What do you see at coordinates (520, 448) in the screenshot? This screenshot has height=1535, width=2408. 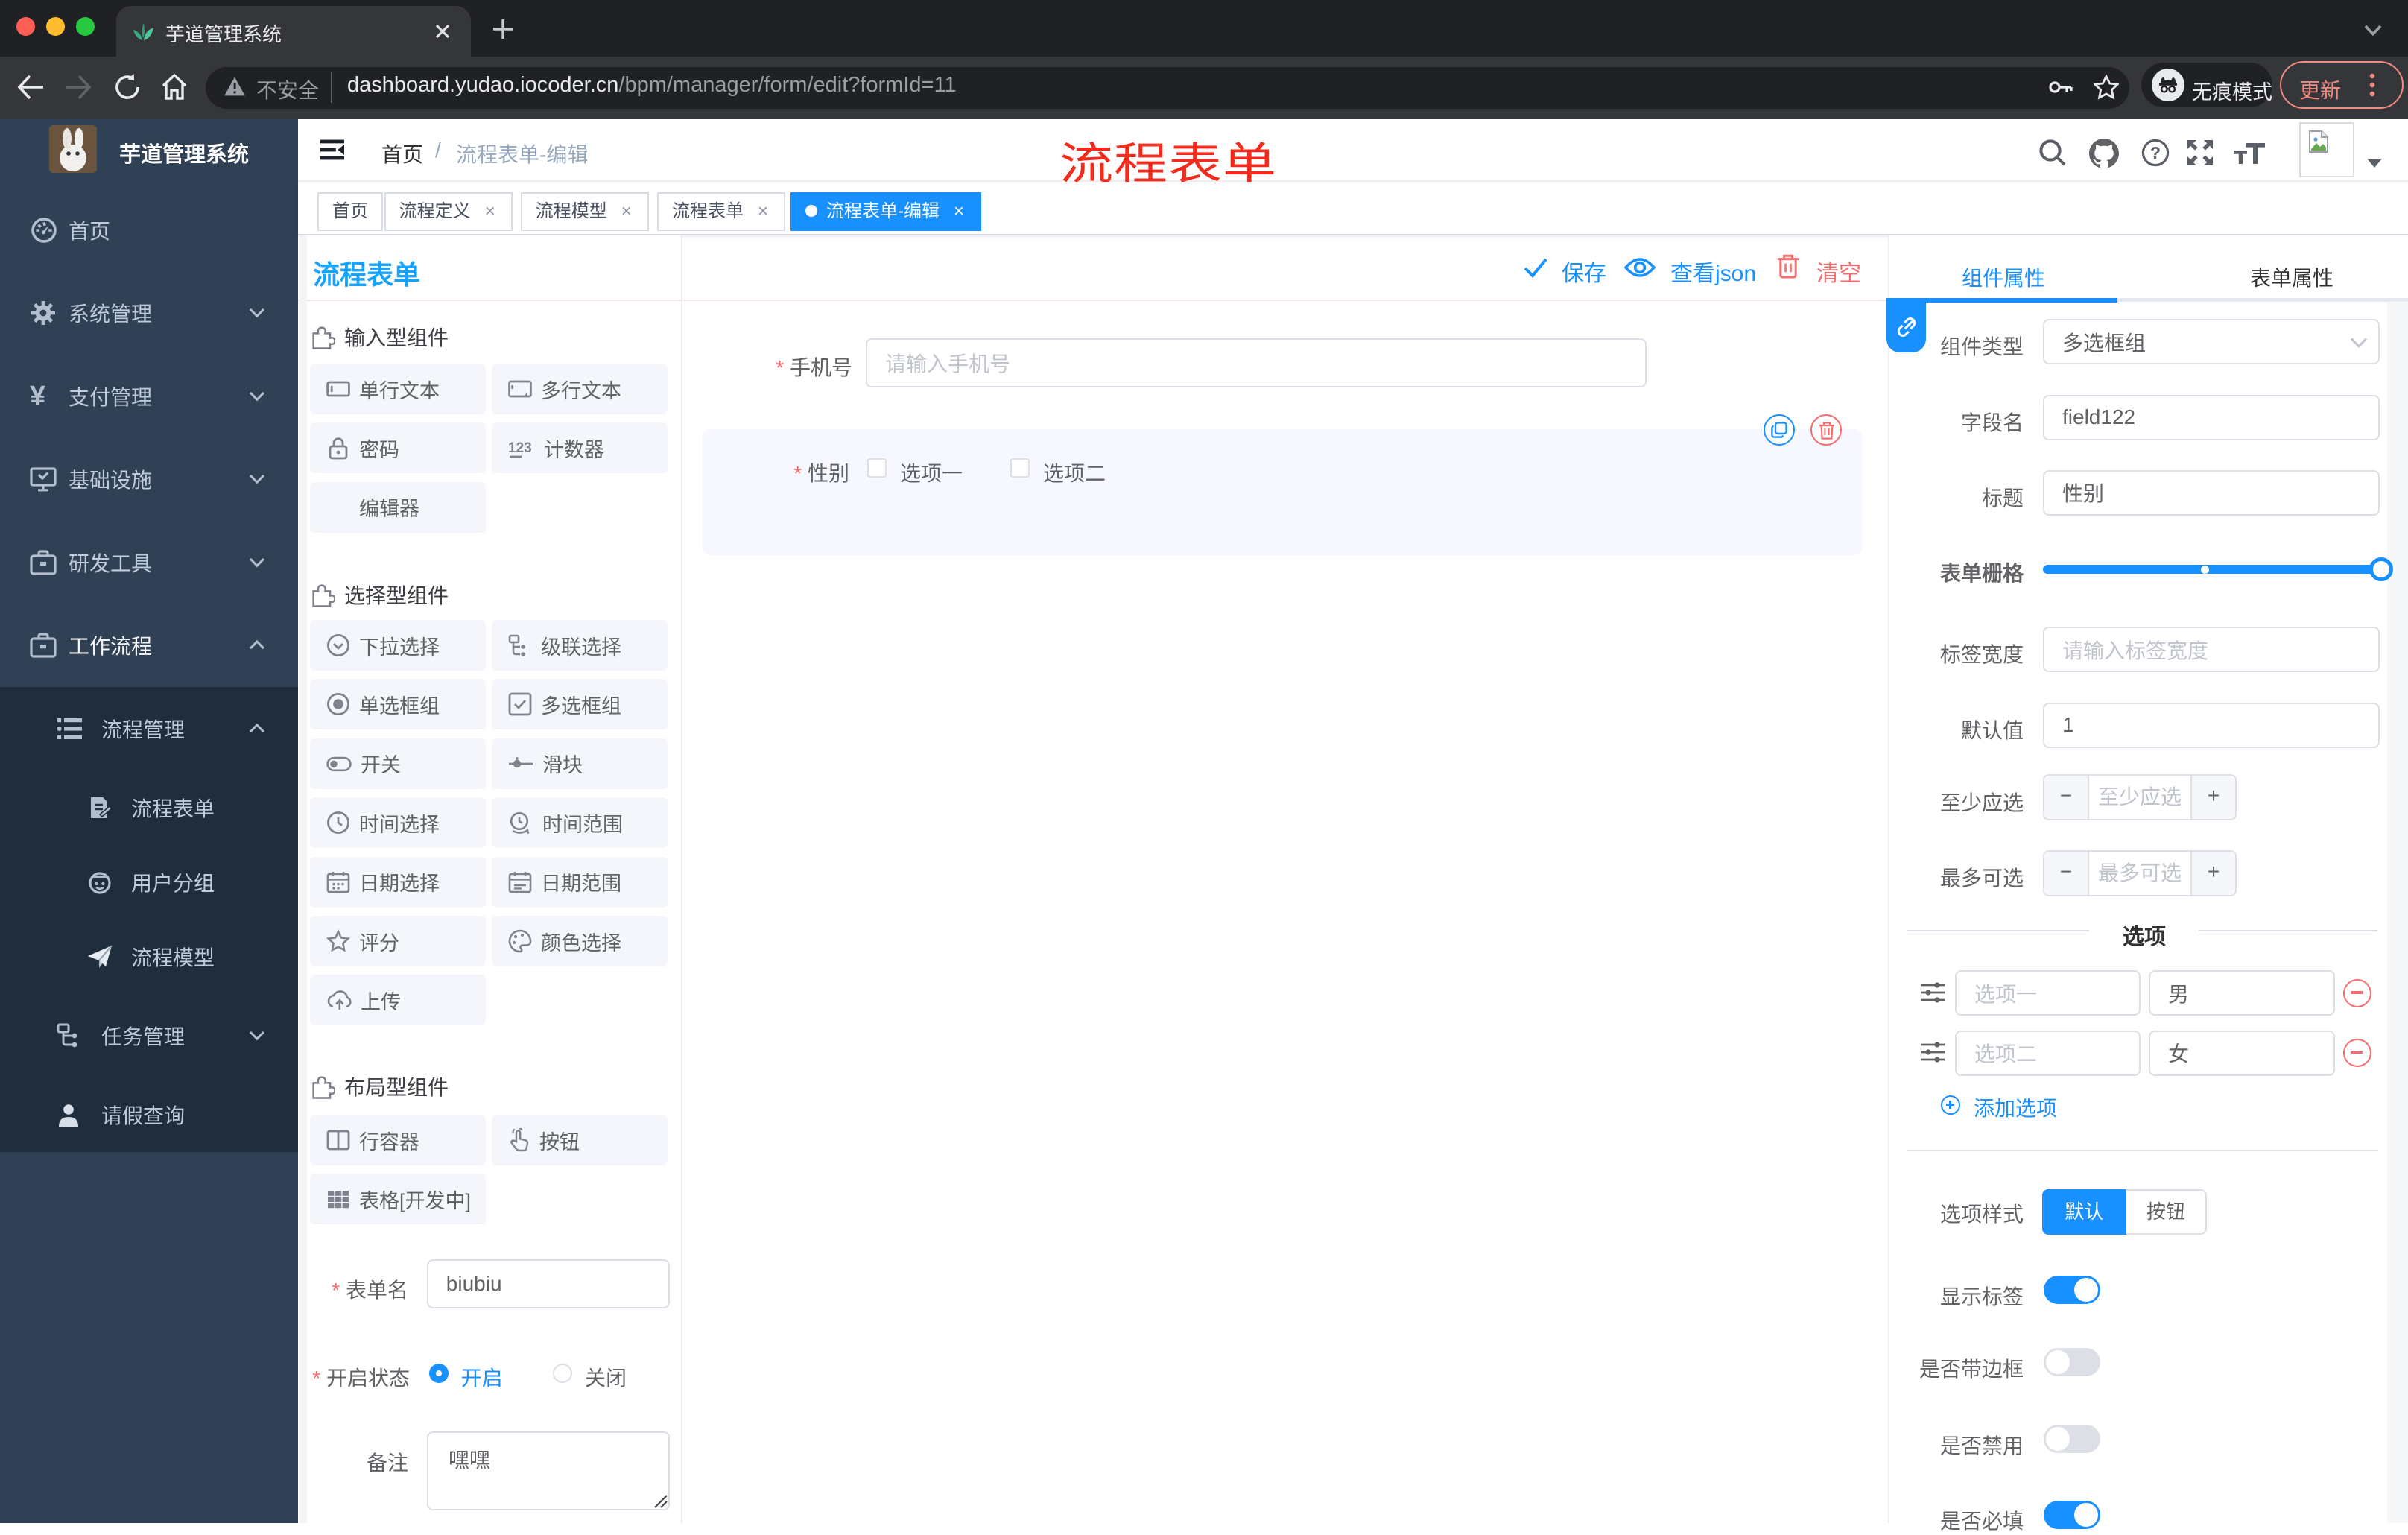 I see `svg-text: 123` at bounding box center [520, 448].